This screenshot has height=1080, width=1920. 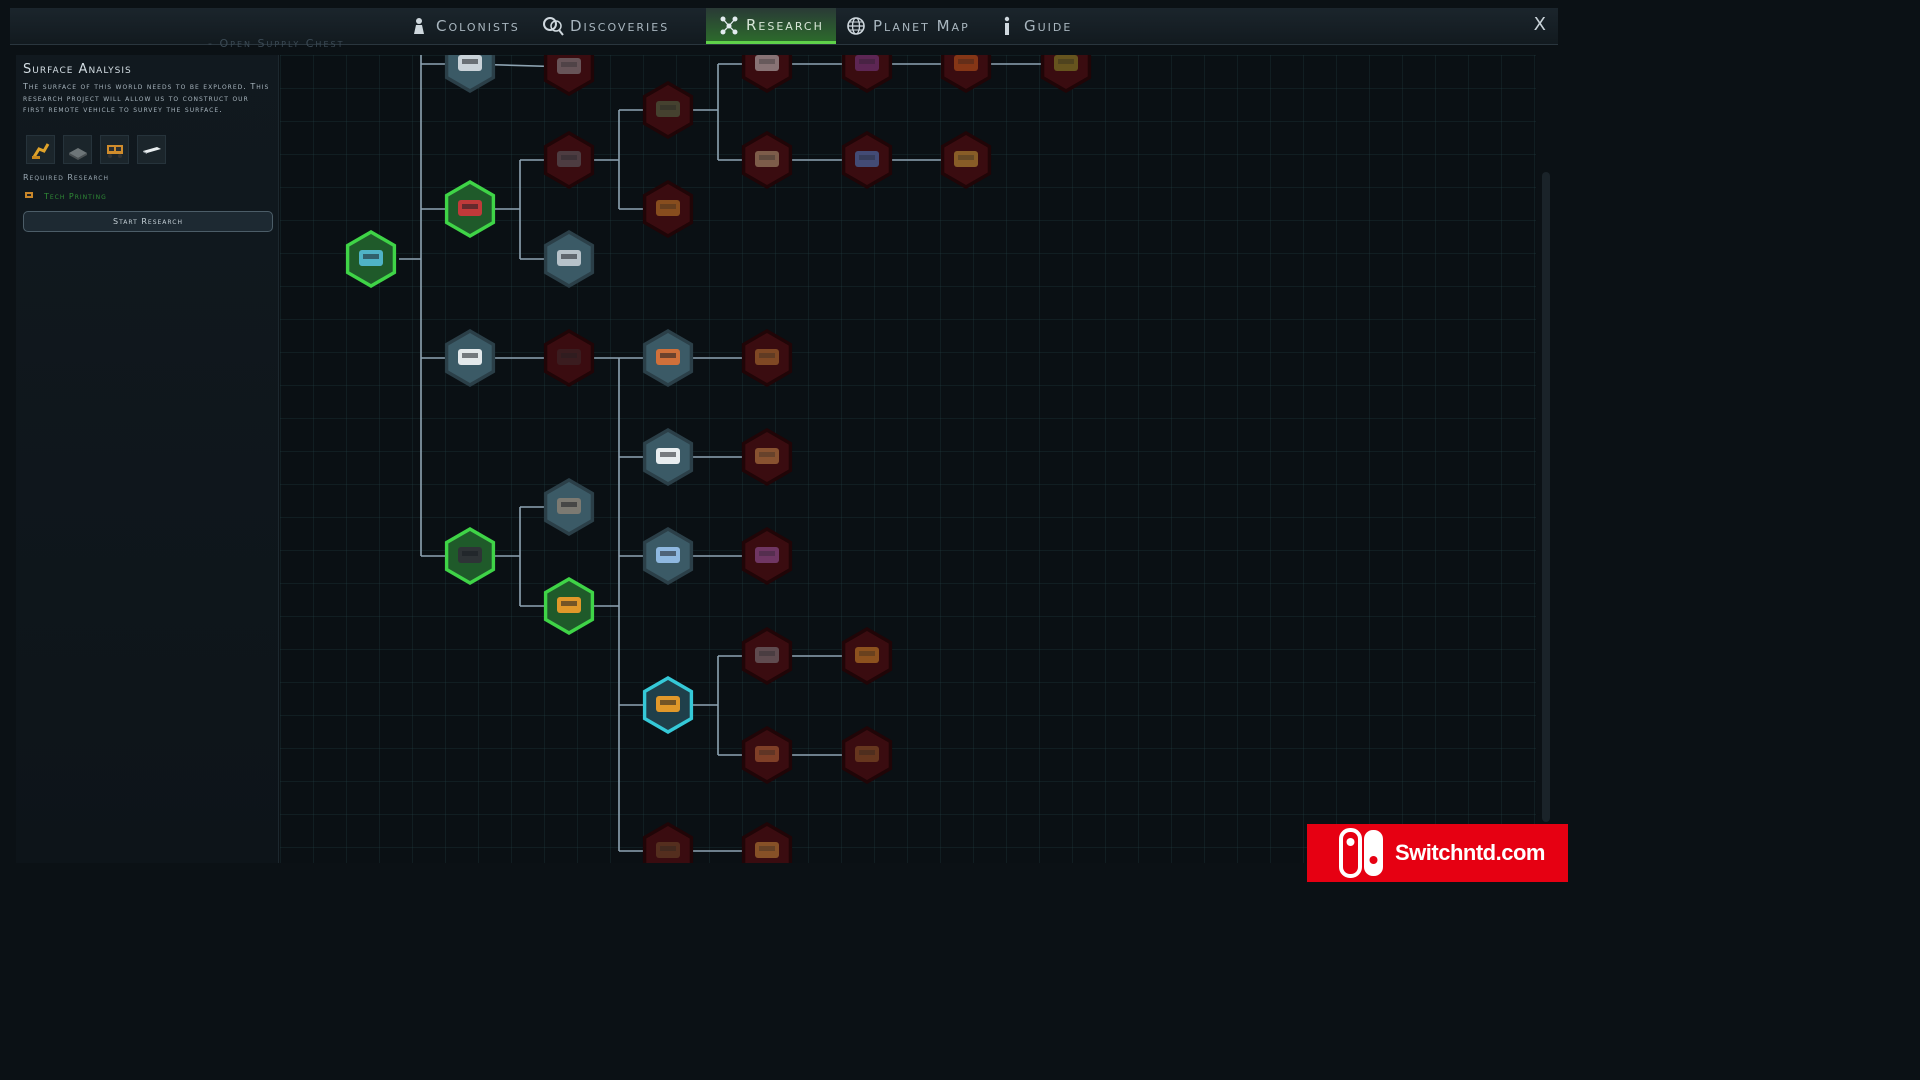 I want to click on research-node-n-c, so click(x=470, y=358).